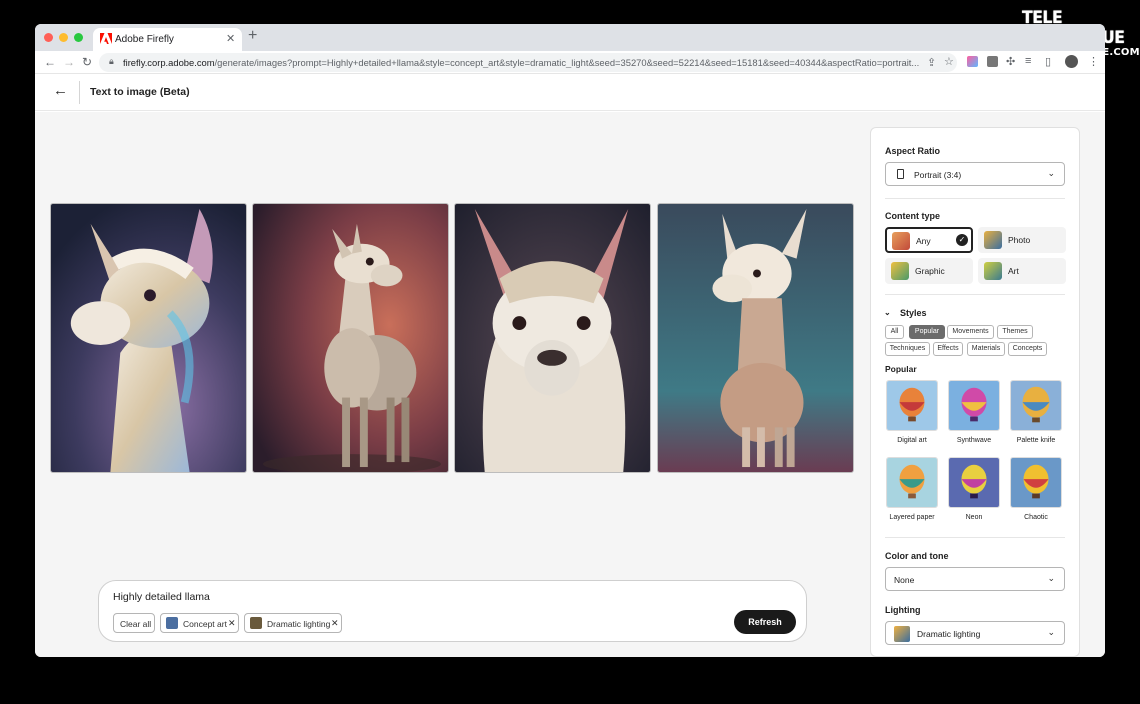  Describe the element at coordinates (901, 241) in the screenshot. I see `any-thumbnail` at that location.